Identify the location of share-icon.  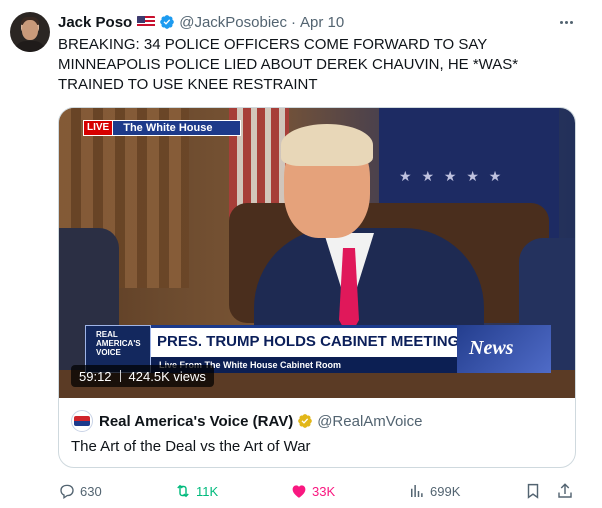
(565, 490).